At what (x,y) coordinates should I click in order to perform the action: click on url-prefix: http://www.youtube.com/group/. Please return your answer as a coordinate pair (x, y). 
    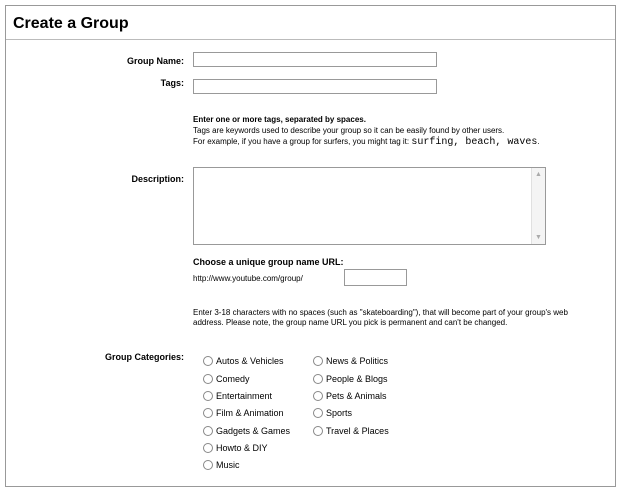
    Looking at the image, I should click on (248, 278).